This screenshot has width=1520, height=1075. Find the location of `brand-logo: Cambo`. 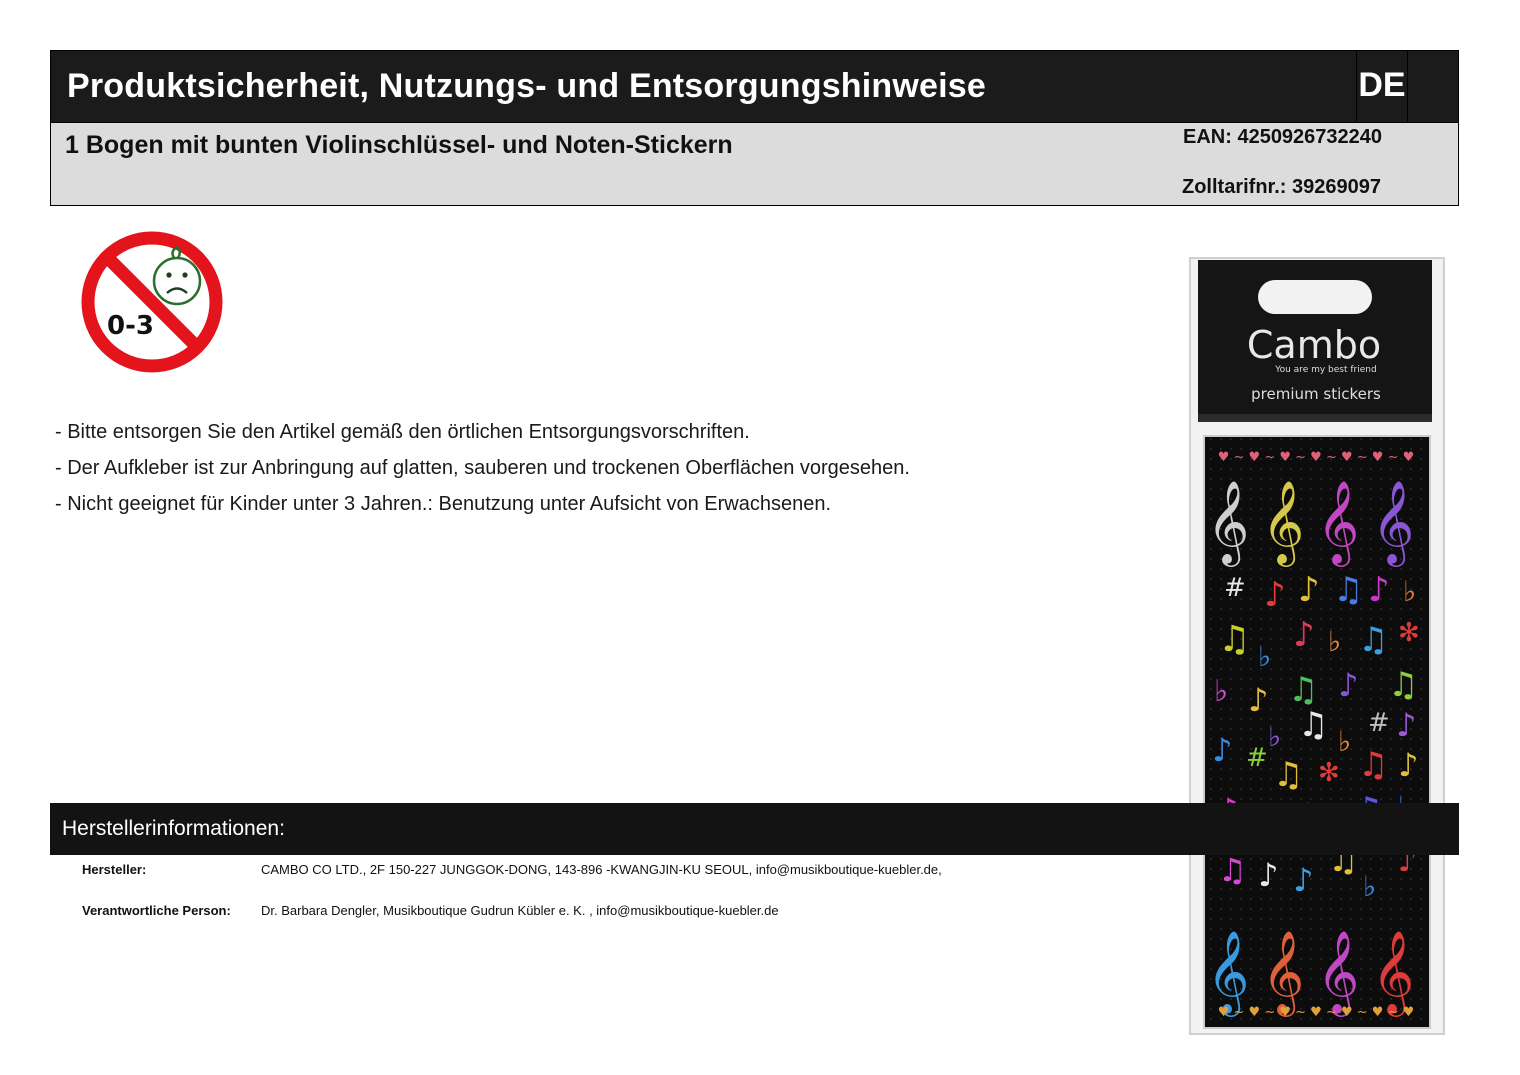

brand-logo: Cambo is located at coordinates (1314, 345).